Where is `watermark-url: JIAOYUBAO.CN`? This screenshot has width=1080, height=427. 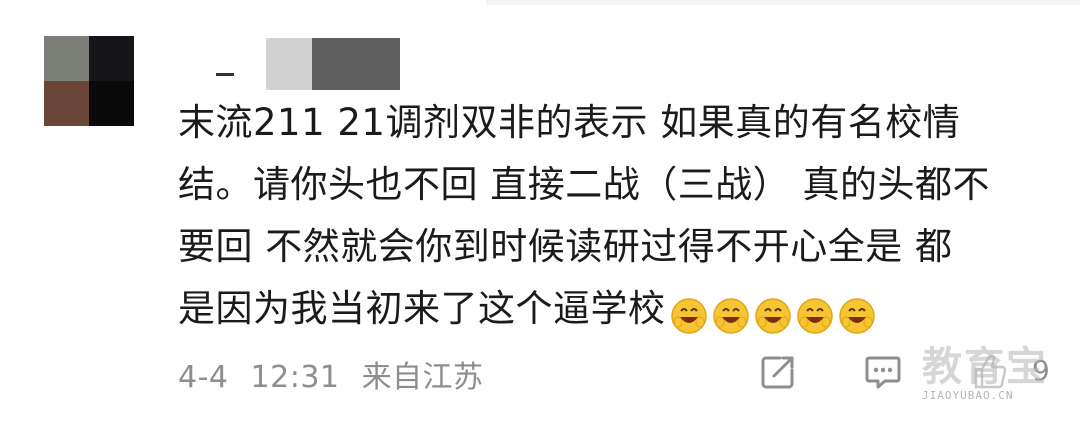
watermark-url: JIAOYUBAO.CN is located at coordinates (968, 395).